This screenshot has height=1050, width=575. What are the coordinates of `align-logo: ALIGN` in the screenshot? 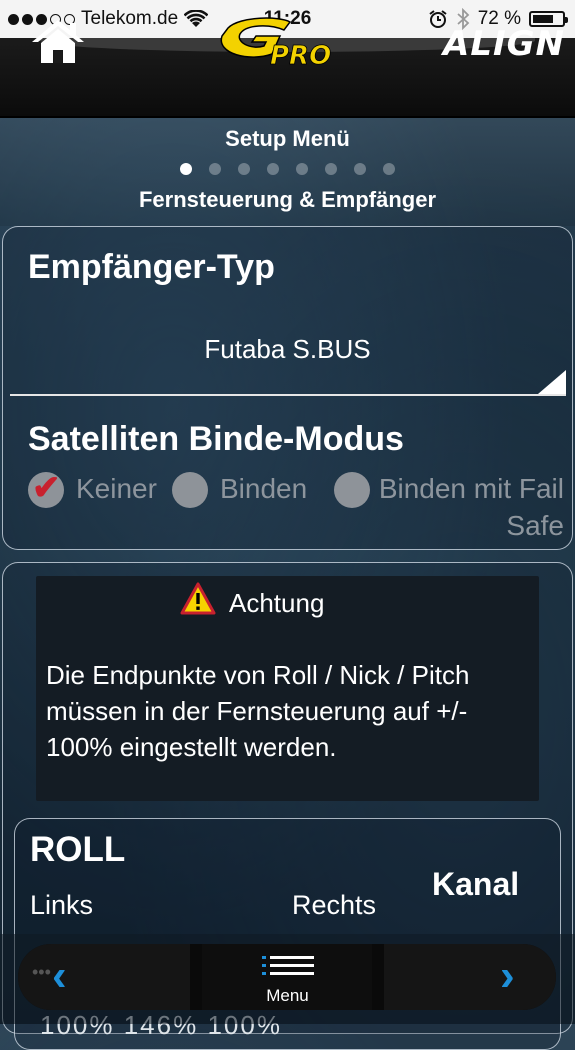 It's located at (504, 44).